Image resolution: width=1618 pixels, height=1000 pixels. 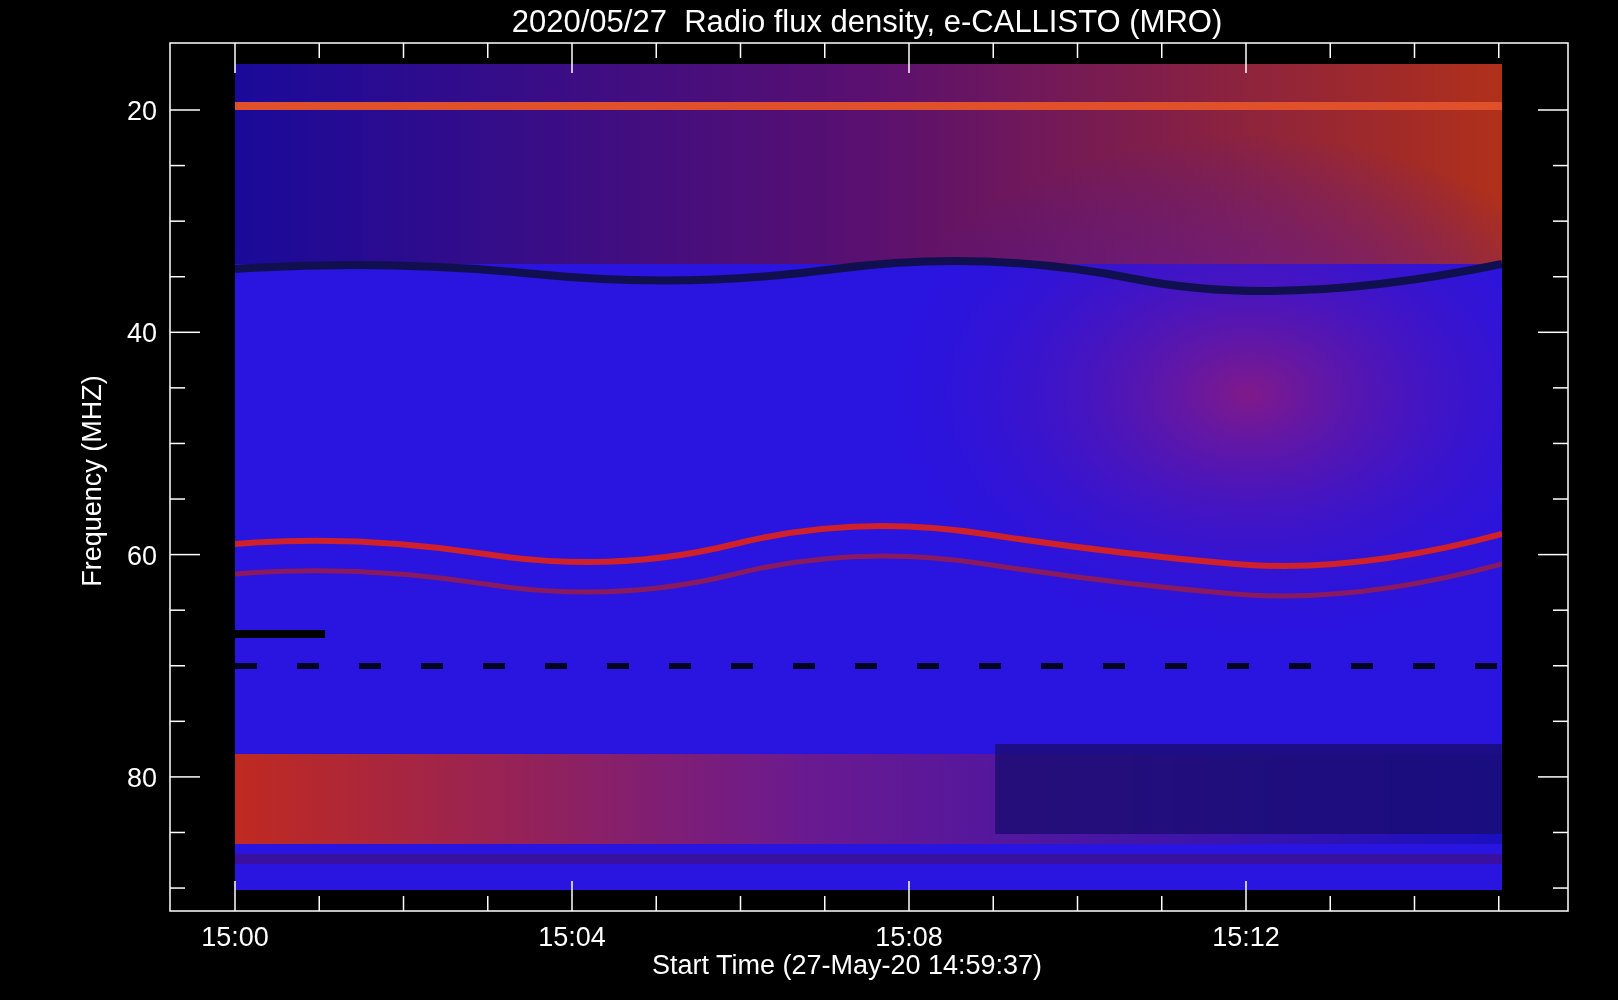 What do you see at coordinates (141, 555) in the screenshot?
I see `tick-label: 60` at bounding box center [141, 555].